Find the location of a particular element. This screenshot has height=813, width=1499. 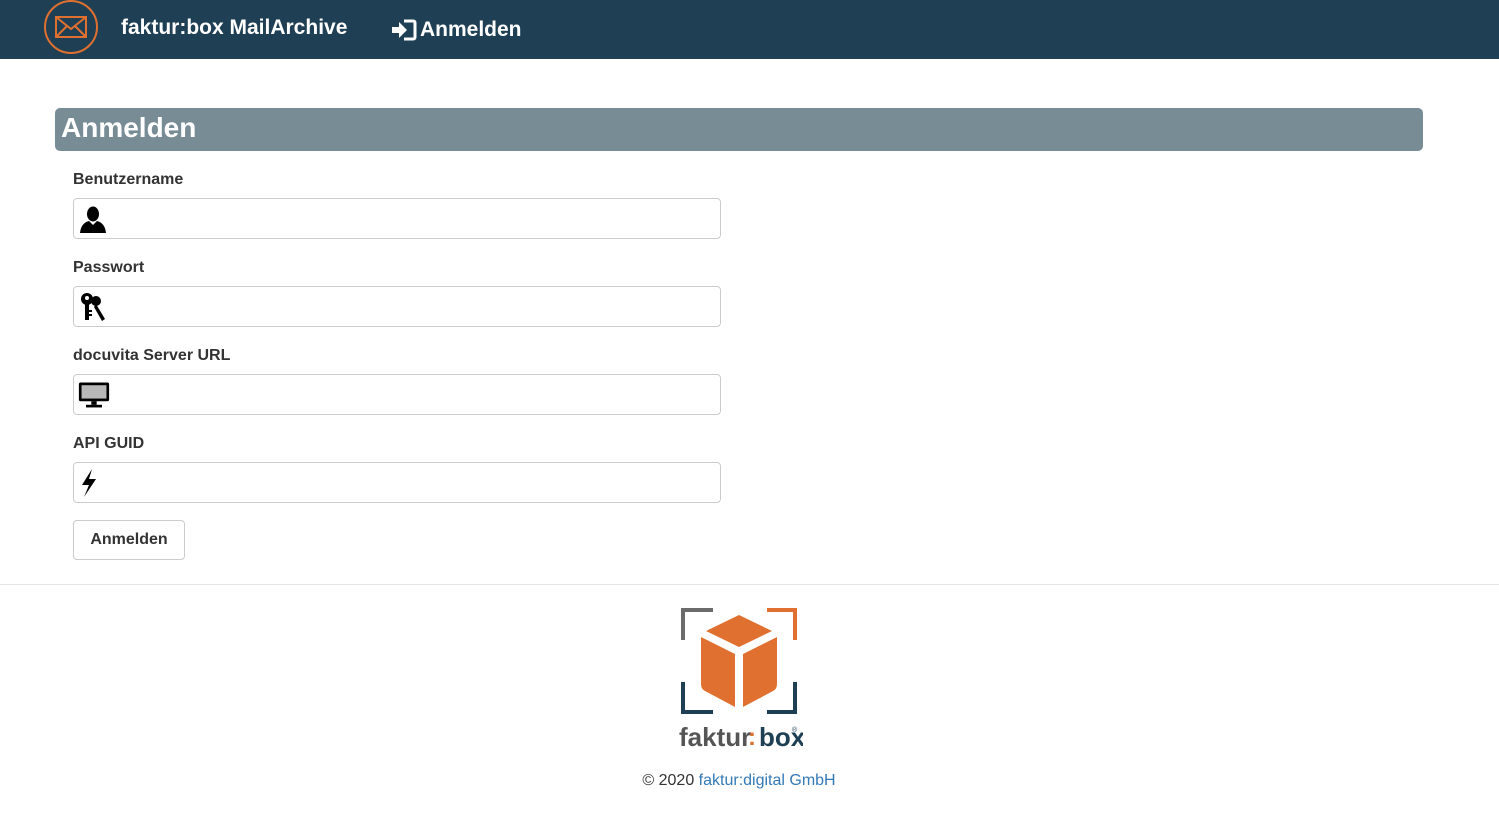

login-icon is located at coordinates (404, 30).